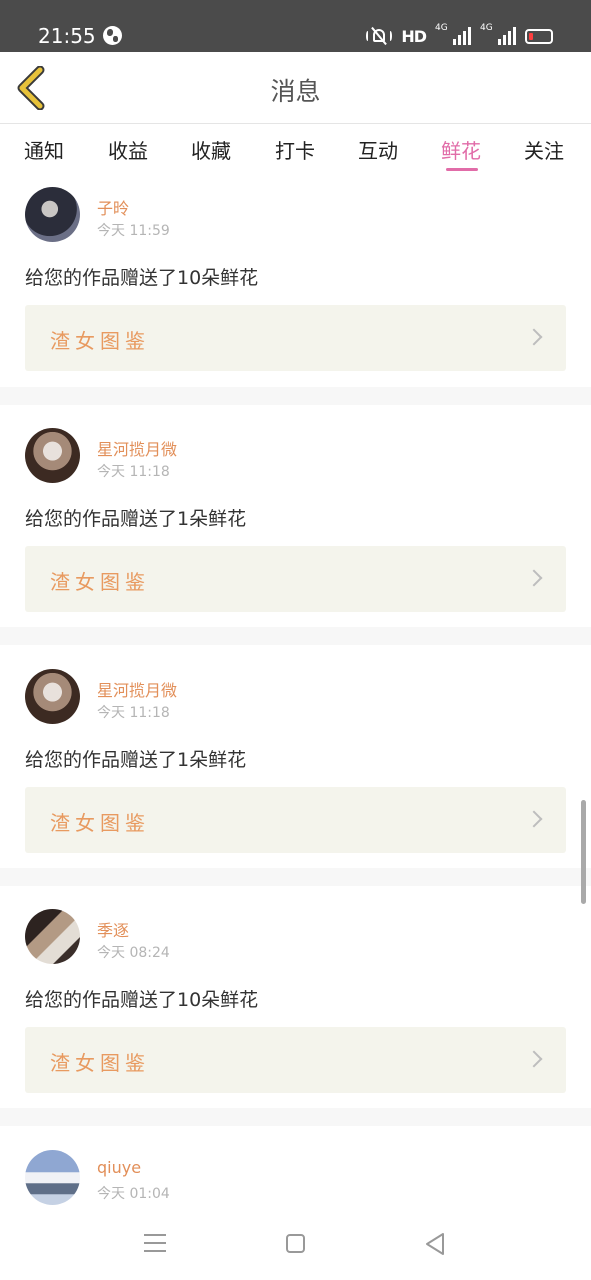 This screenshot has height=1280, width=591. I want to click on timestamp: 今天 08:24, so click(133, 953).